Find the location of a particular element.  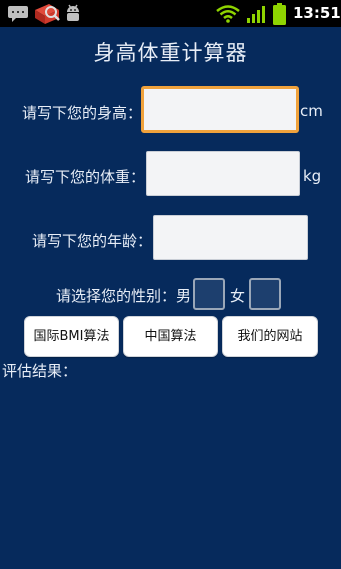

age-input is located at coordinates (230, 237).